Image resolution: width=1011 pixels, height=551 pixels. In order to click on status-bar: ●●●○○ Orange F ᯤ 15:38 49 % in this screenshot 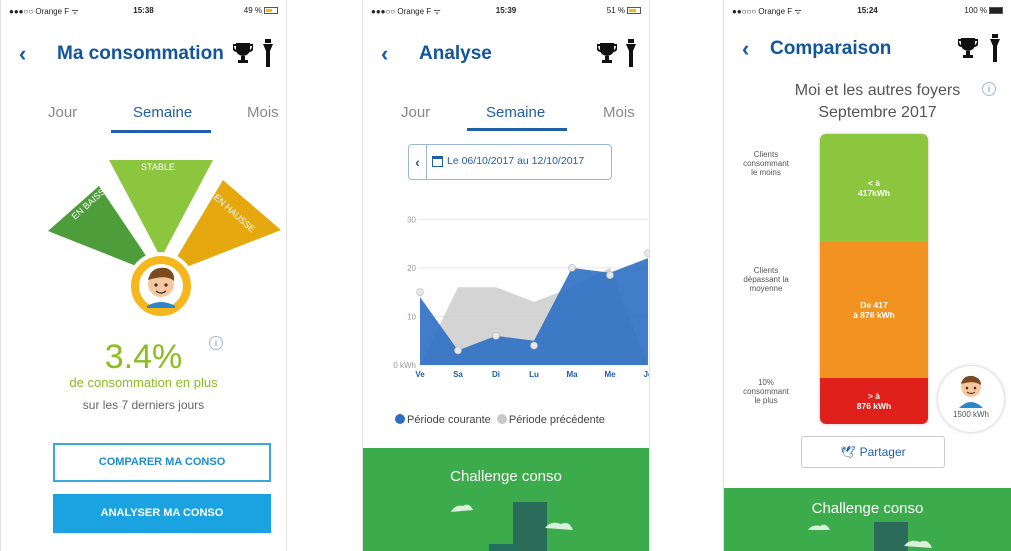, I will do `click(143, 10)`.